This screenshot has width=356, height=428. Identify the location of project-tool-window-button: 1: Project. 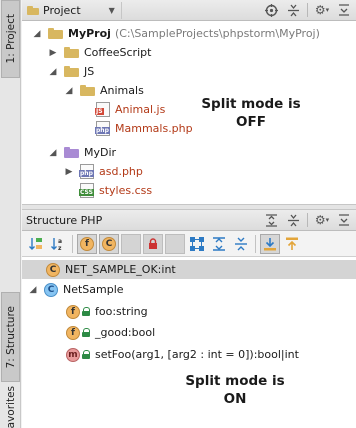
(10, 39).